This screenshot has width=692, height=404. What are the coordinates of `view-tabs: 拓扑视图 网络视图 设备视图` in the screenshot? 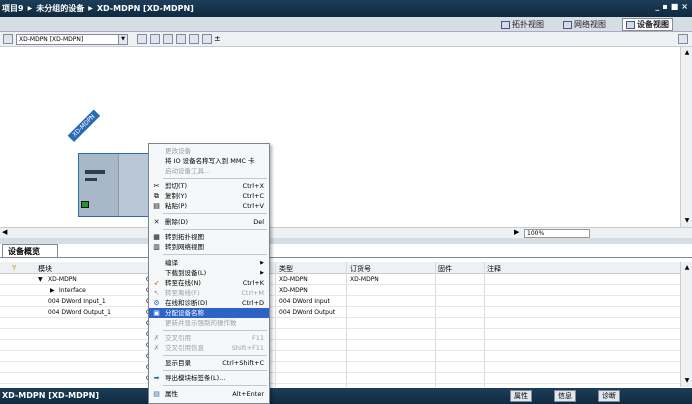 It's located at (346, 24).